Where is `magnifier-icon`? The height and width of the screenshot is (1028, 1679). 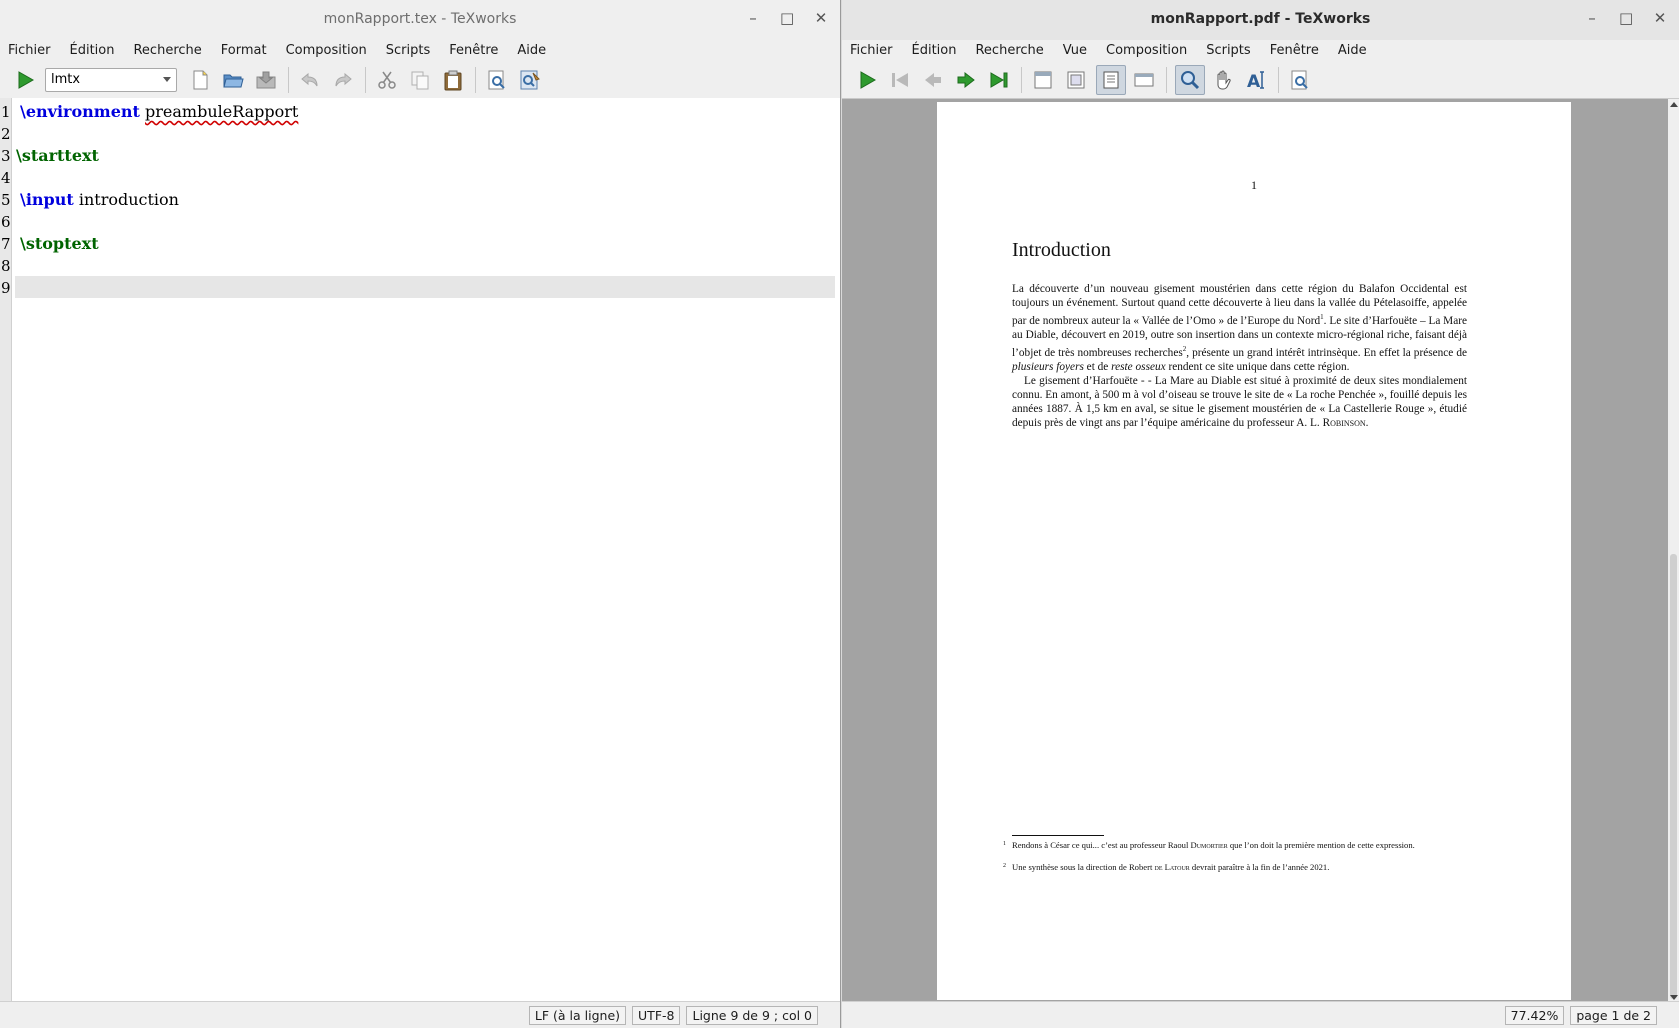
magnifier-icon is located at coordinates (1190, 80).